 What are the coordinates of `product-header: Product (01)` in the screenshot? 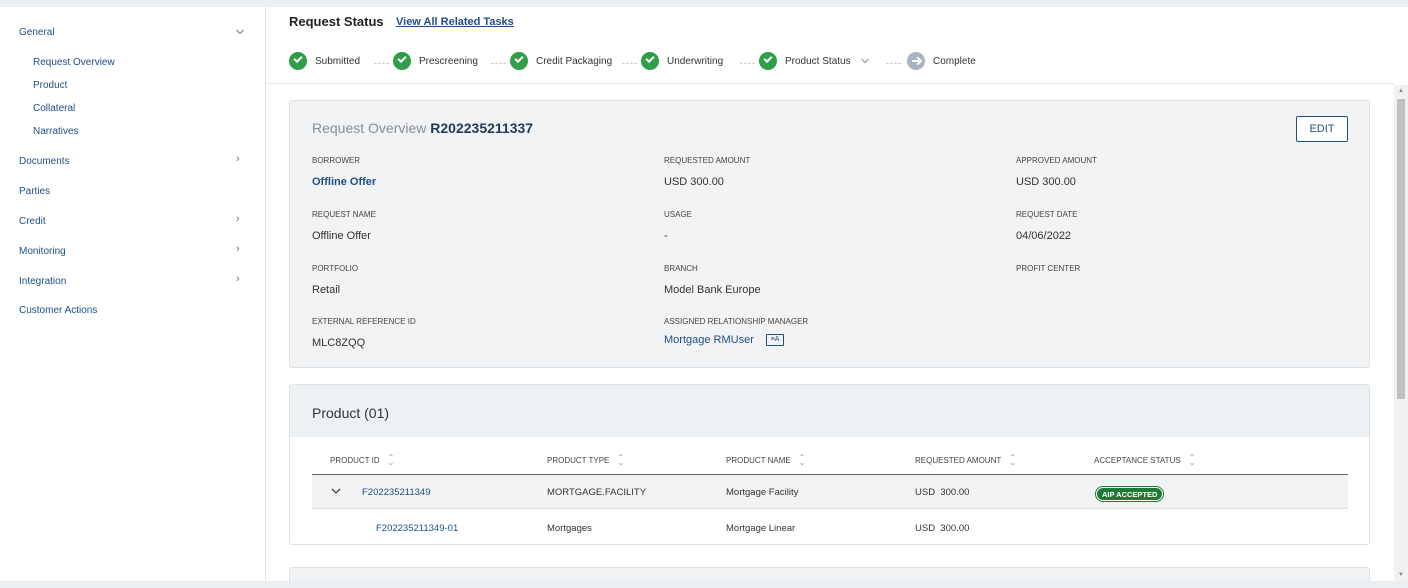 It's located at (829, 411).